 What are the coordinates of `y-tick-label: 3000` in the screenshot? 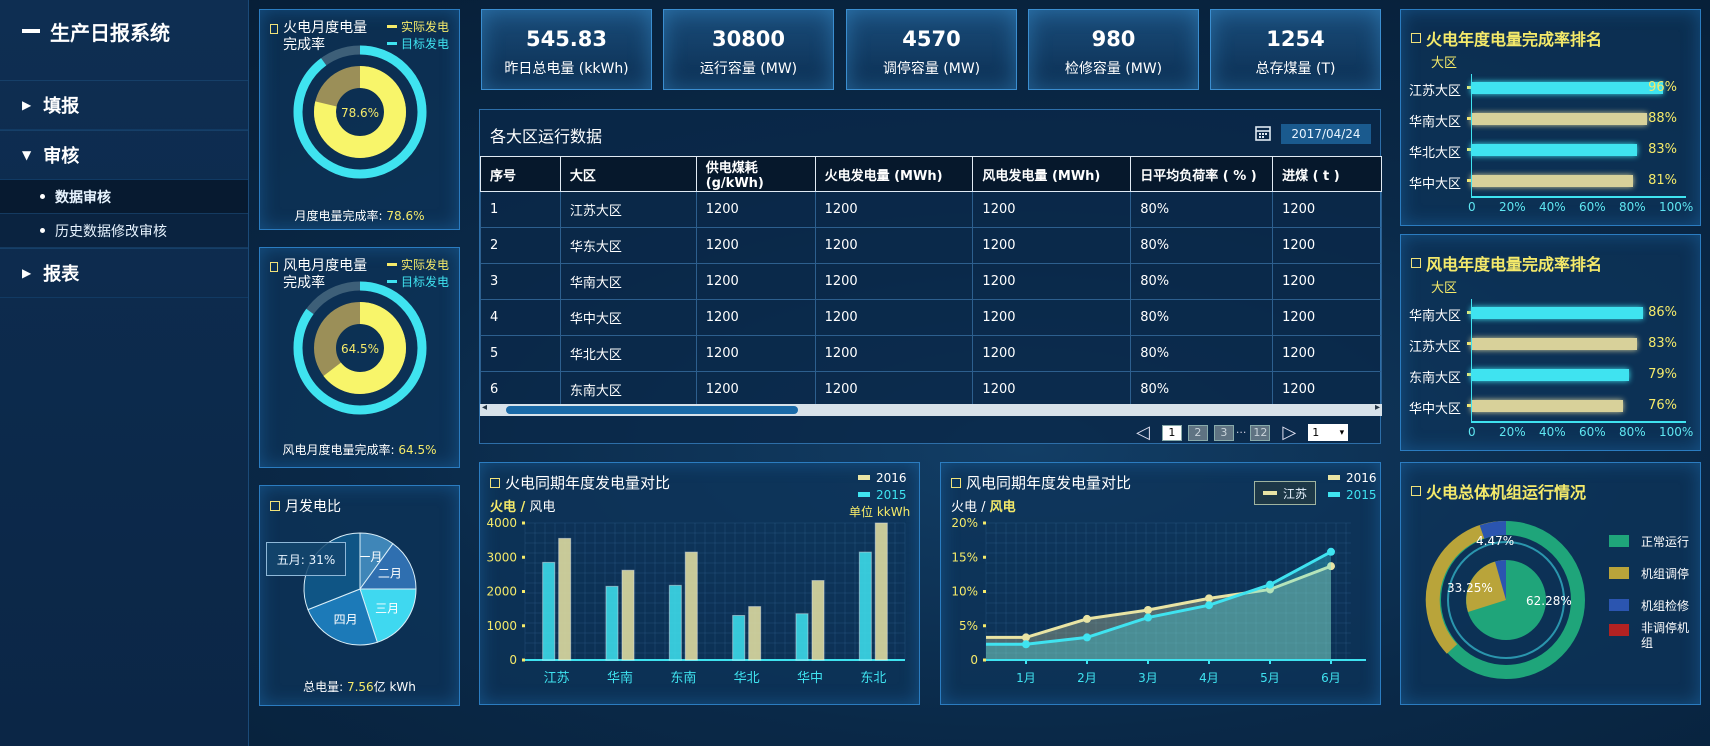 It's located at (501, 557).